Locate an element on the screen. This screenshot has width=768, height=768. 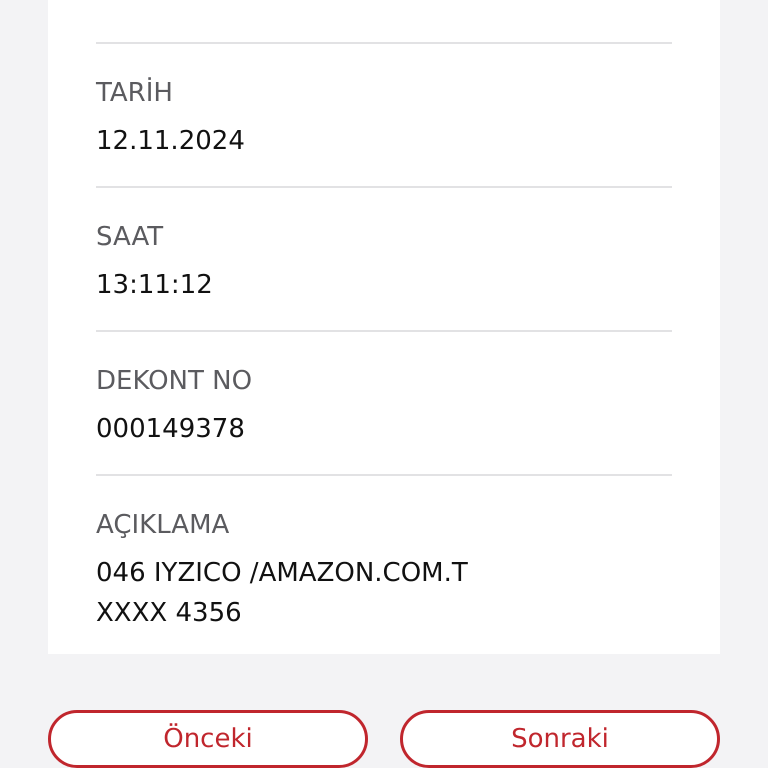
next-button: Sonraki is located at coordinates (560, 739).